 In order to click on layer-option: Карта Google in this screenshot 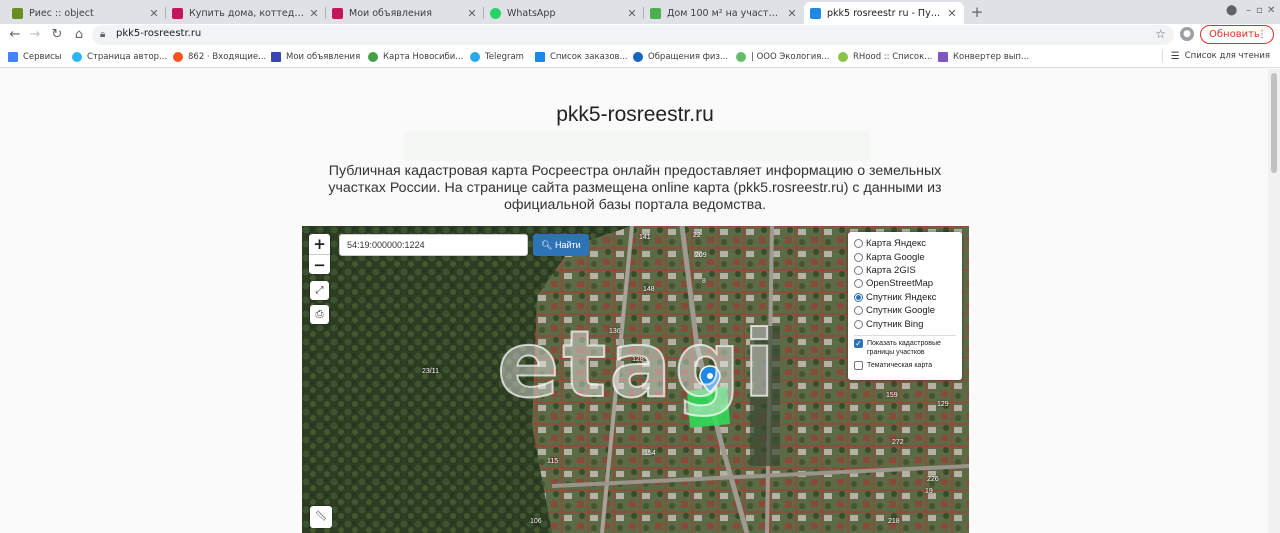, I will do `click(905, 256)`.